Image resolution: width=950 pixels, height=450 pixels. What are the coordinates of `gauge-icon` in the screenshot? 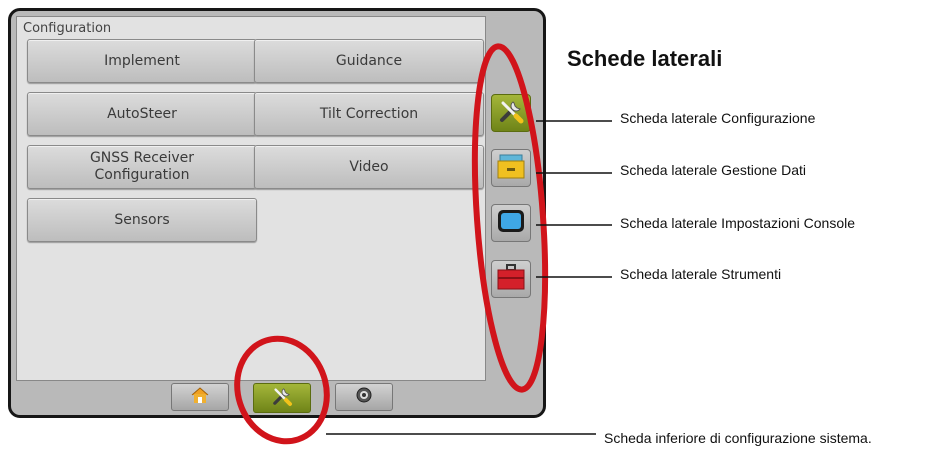 It's located at (364, 397).